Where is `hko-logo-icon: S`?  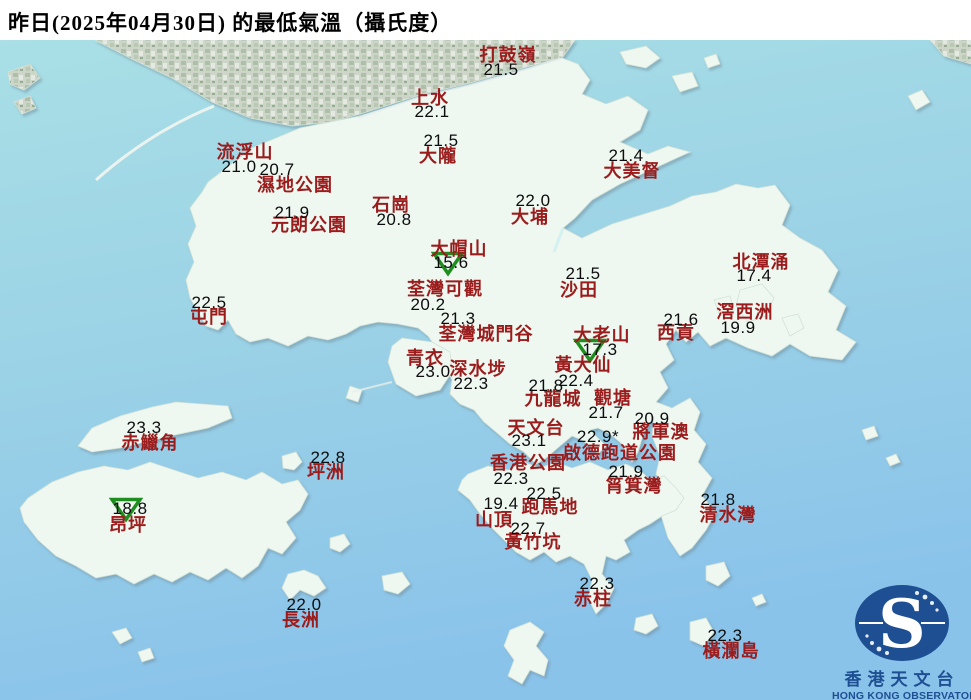
hko-logo-icon: S is located at coordinates (902, 624).